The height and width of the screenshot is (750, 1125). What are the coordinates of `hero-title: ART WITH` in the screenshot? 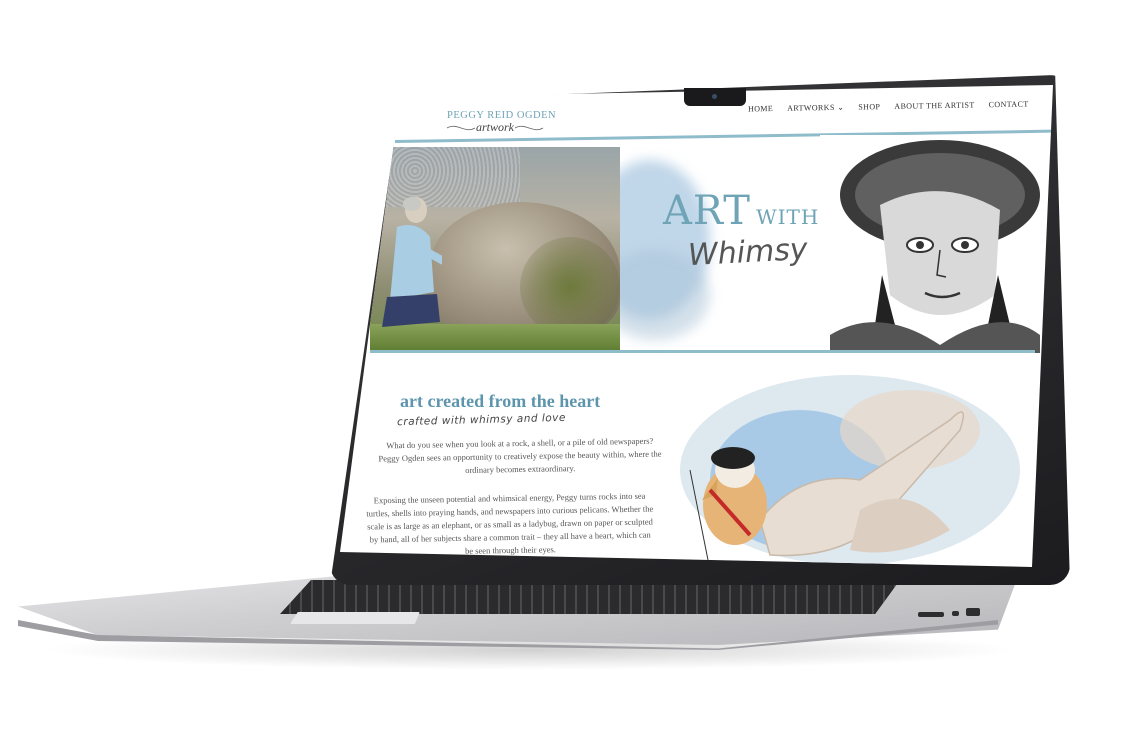 It's located at (741, 211).